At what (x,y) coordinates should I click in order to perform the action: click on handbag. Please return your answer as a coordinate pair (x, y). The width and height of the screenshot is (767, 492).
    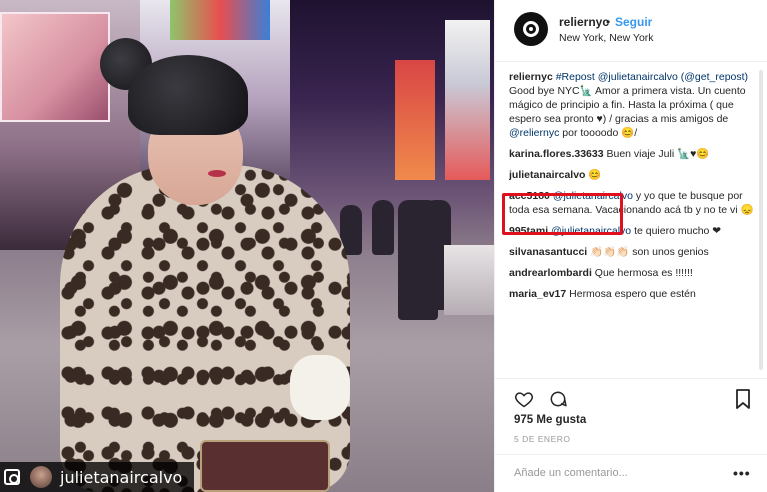
    Looking at the image, I should click on (265, 466).